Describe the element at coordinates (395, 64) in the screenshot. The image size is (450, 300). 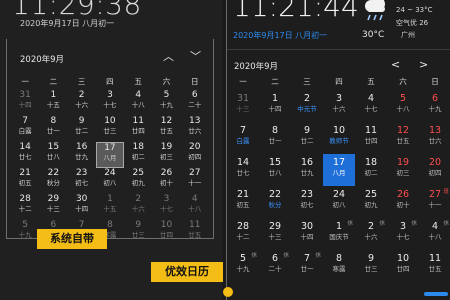
I see `chevron-left-icon: <` at that location.